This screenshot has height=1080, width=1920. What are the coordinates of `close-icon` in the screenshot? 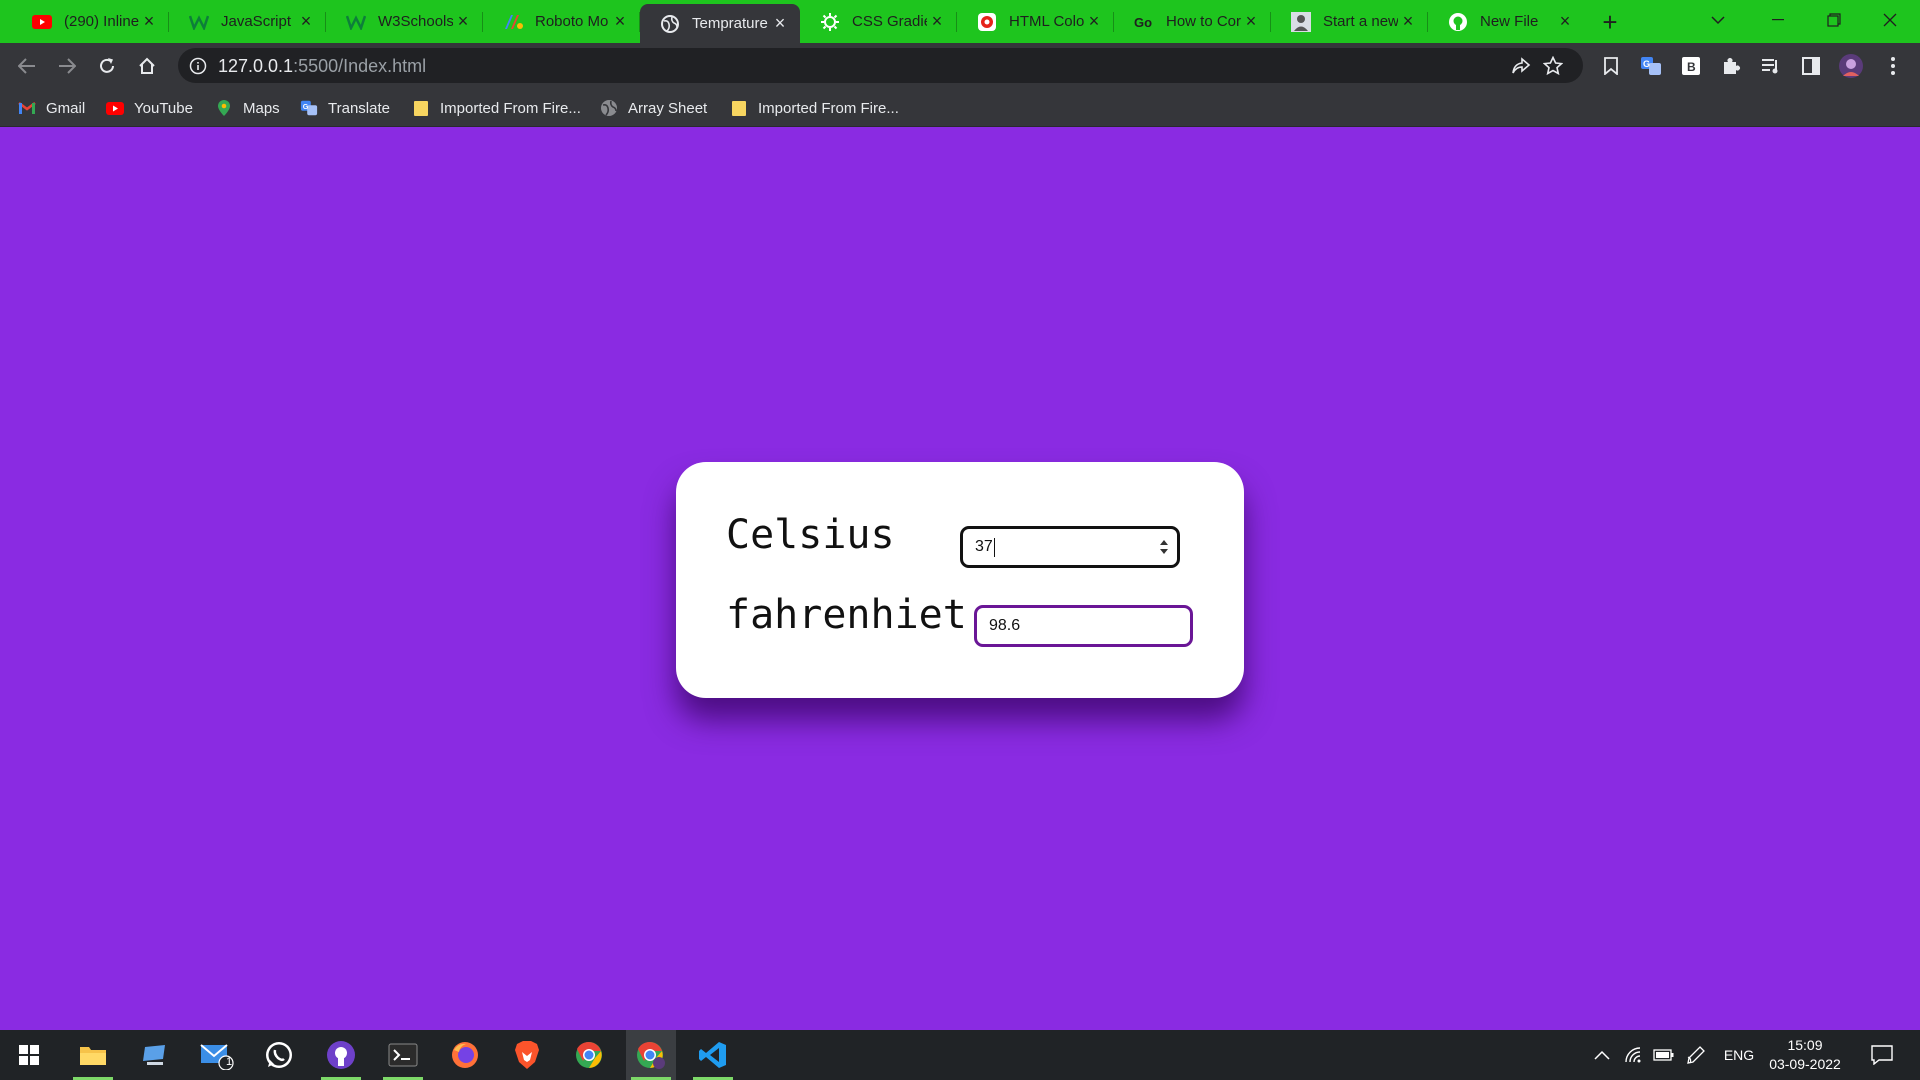 It's located at (1890, 20).